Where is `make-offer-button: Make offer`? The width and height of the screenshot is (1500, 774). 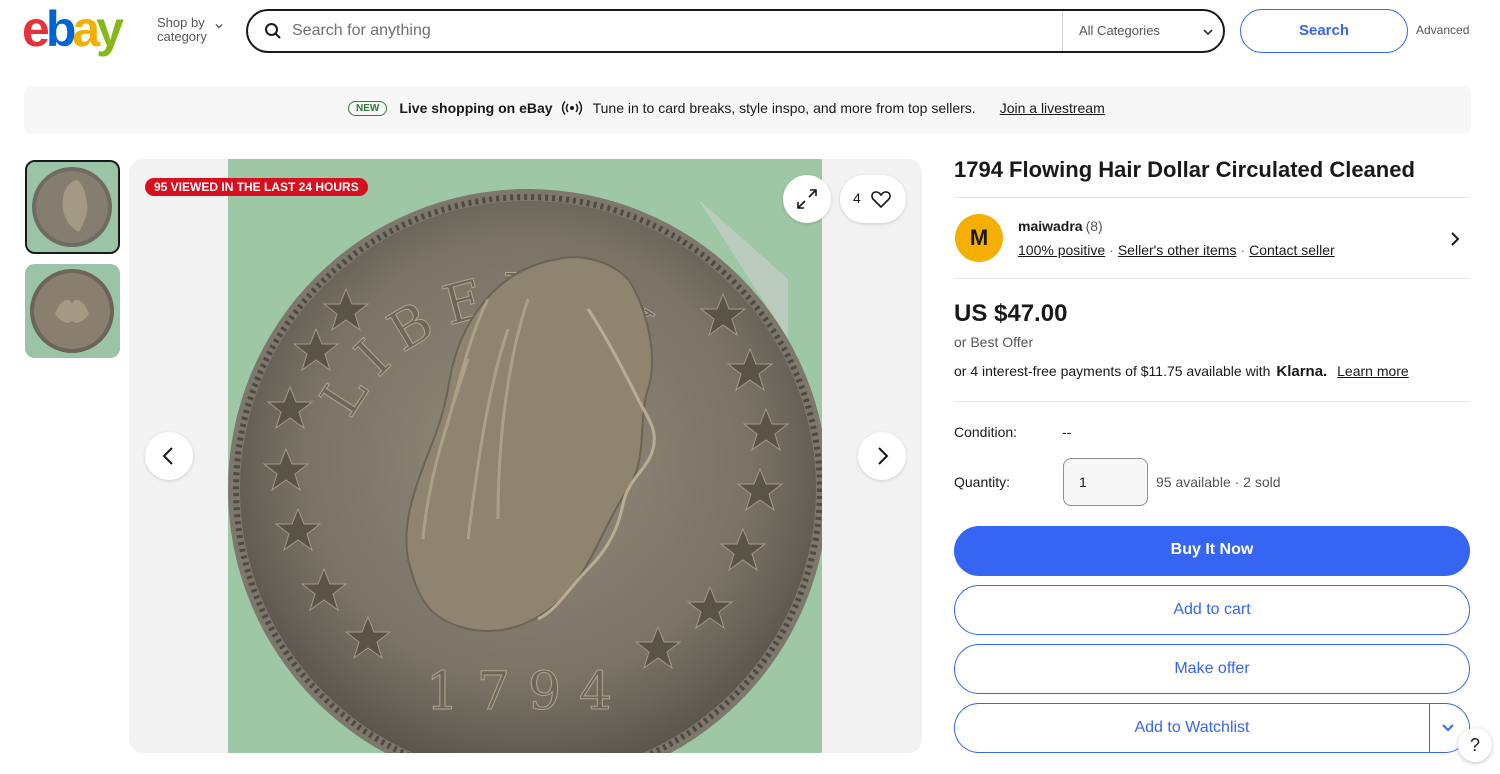 make-offer-button: Make offer is located at coordinates (1212, 669).